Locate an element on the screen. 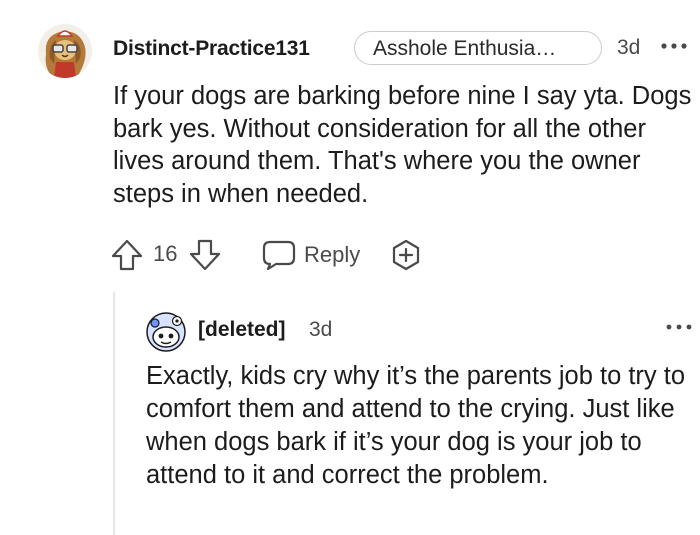  snoo-avatar-icon is located at coordinates (166, 332).